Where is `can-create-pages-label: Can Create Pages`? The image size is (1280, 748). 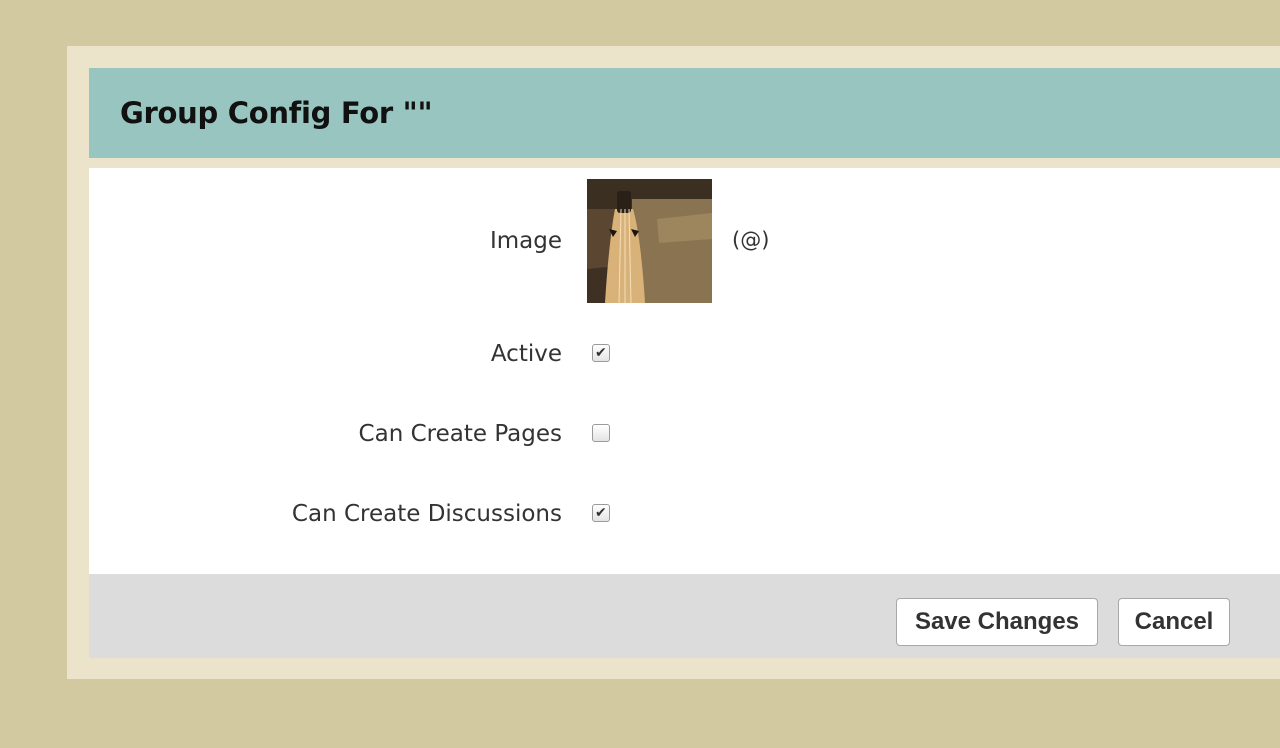 can-create-pages-label: Can Create Pages is located at coordinates (460, 434).